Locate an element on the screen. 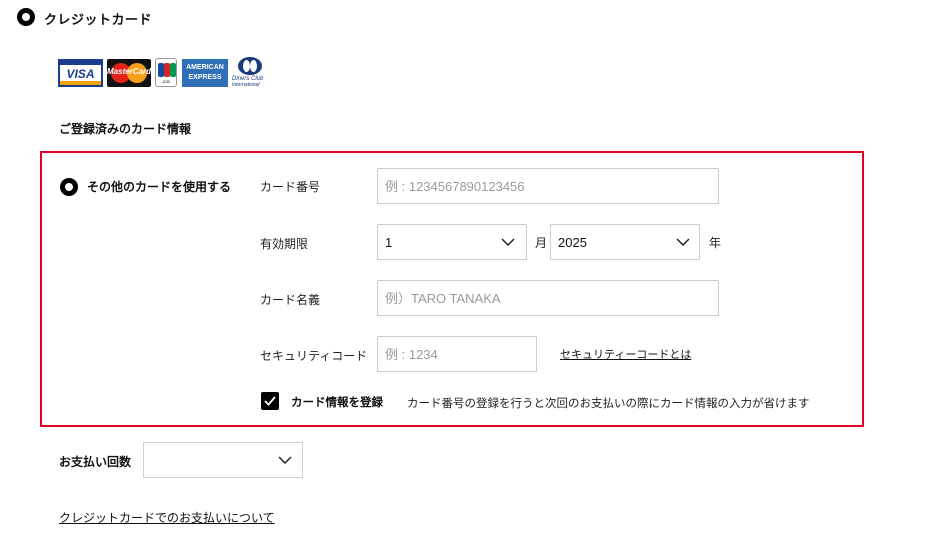 This screenshot has width=925, height=545. expiry-month-select: 1 is located at coordinates (452, 242).